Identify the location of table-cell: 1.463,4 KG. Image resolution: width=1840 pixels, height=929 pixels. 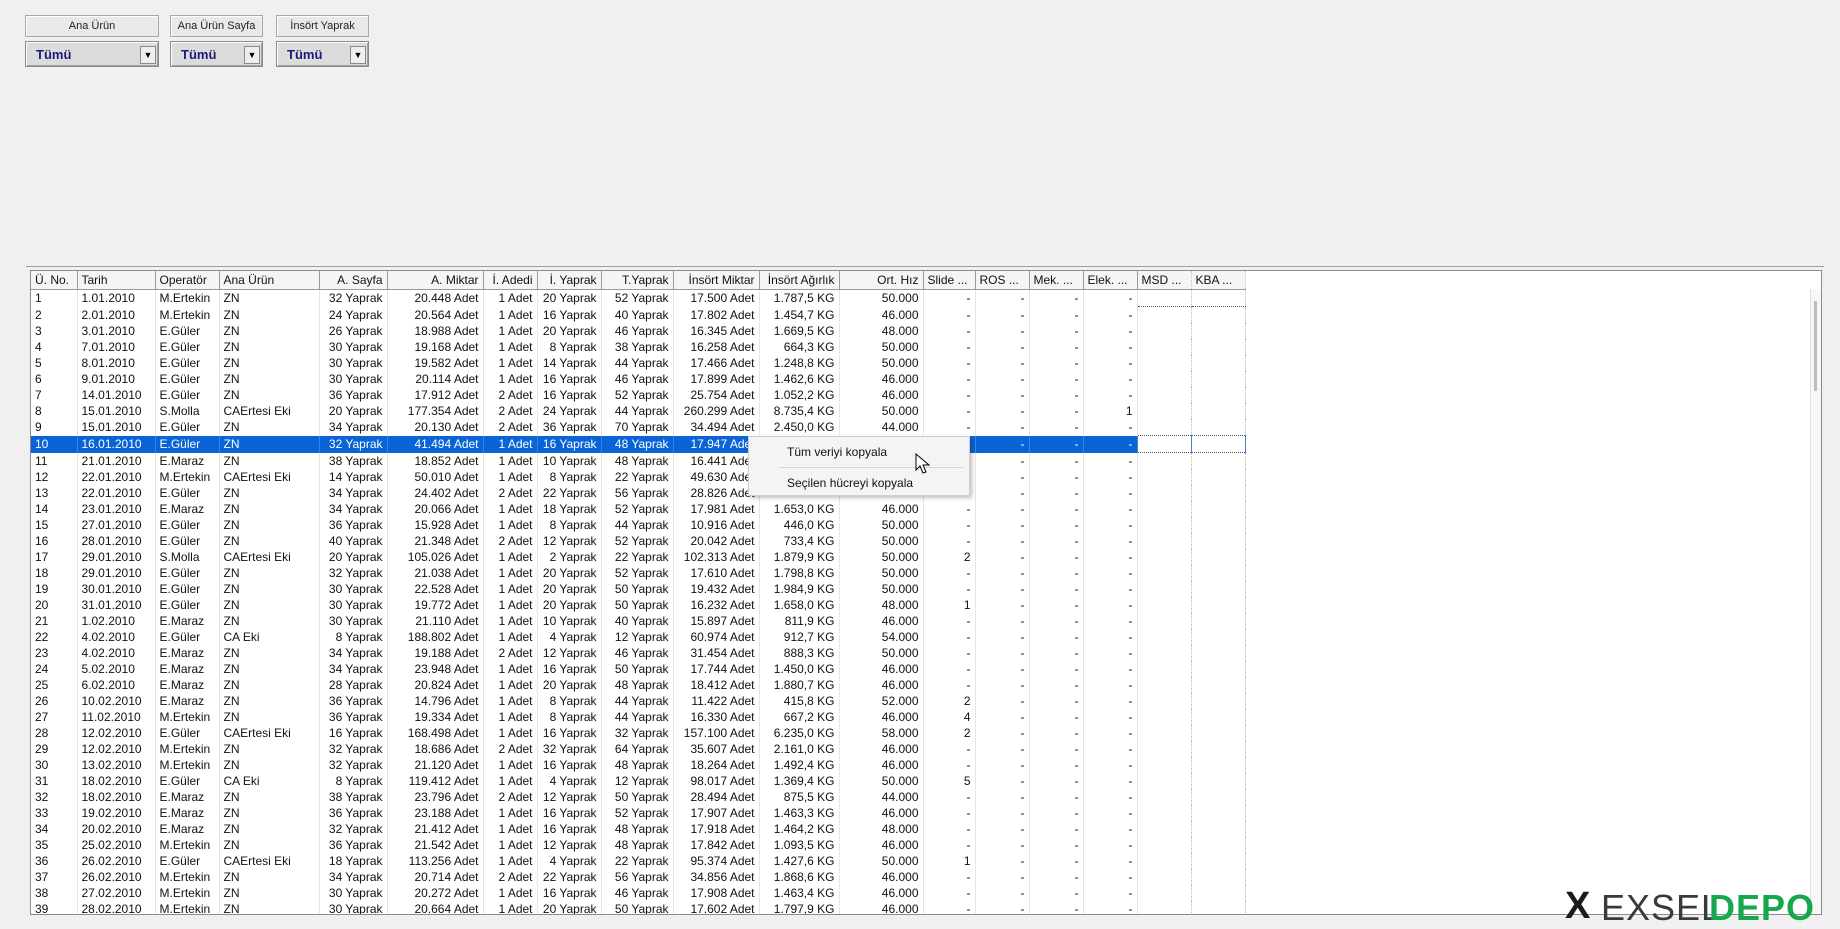
(799, 893).